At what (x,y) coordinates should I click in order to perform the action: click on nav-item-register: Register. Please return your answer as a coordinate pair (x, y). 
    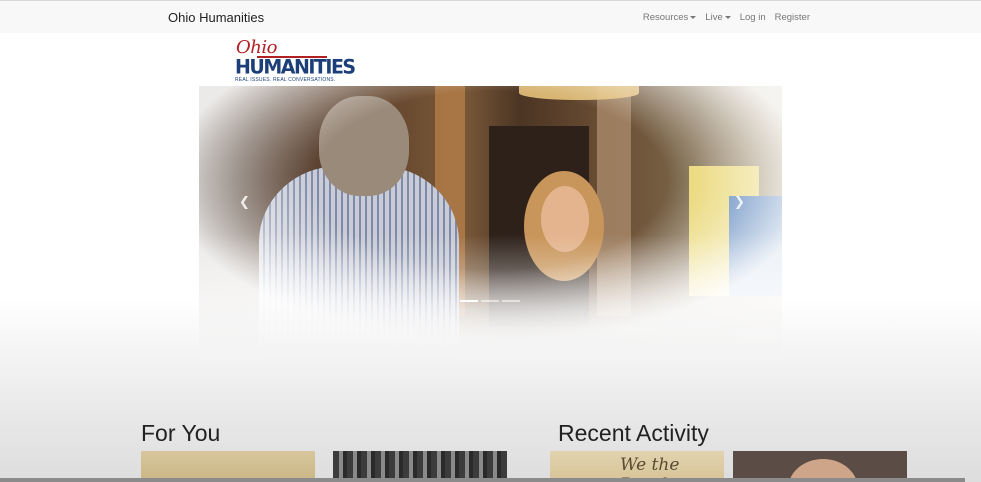
    Looking at the image, I should click on (792, 17).